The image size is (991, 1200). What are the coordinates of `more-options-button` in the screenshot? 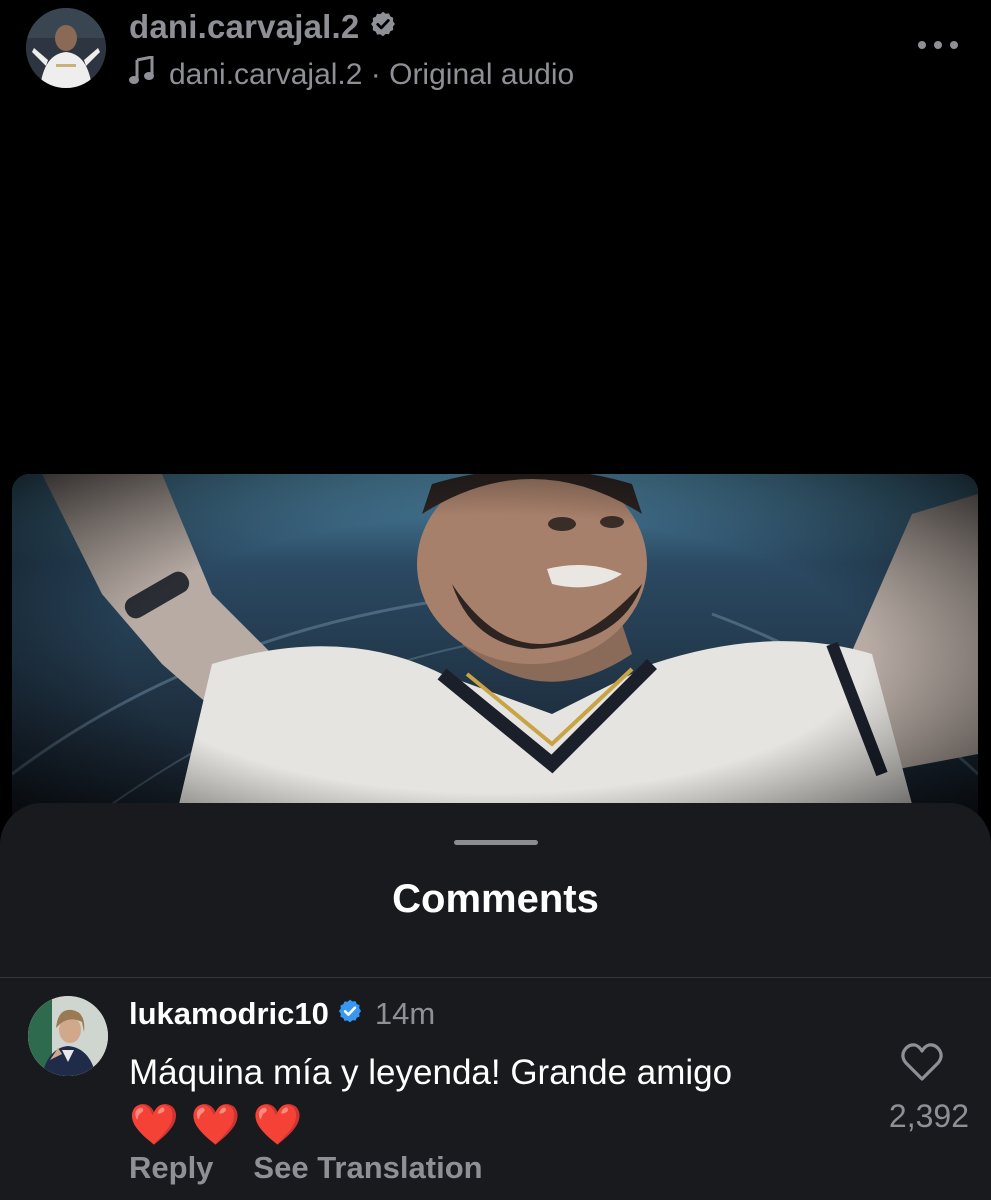 It's located at (938, 45).